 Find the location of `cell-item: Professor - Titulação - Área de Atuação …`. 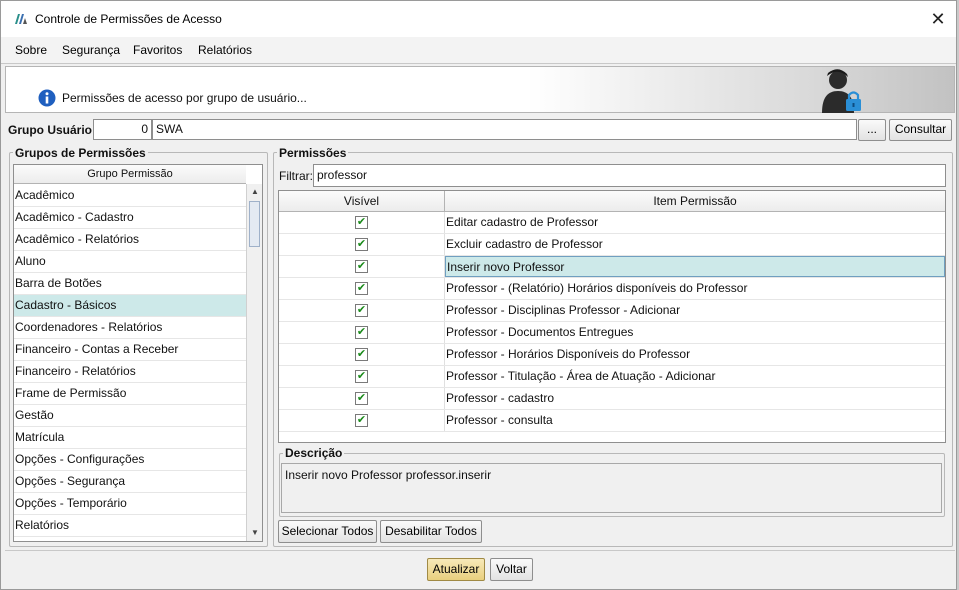

cell-item: Professor - Titulação - Área de Atuação … is located at coordinates (695, 376).